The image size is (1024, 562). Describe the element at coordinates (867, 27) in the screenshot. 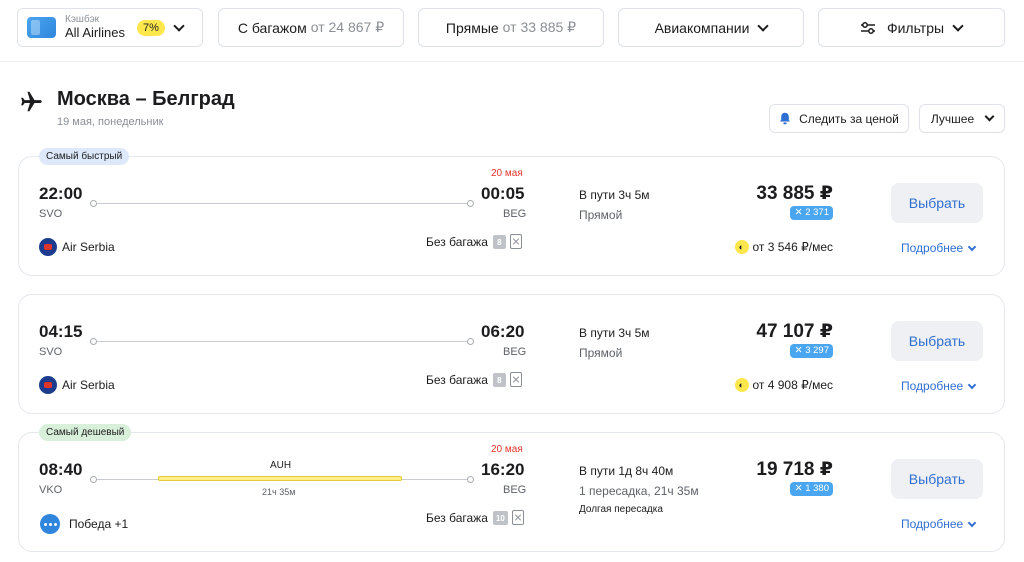

I see `sliders-icon` at that location.